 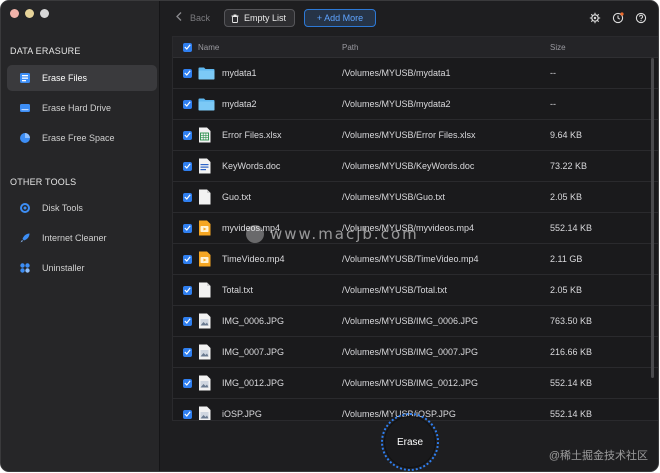 What do you see at coordinates (238, 290) in the screenshot?
I see `file-name: Total.txt` at bounding box center [238, 290].